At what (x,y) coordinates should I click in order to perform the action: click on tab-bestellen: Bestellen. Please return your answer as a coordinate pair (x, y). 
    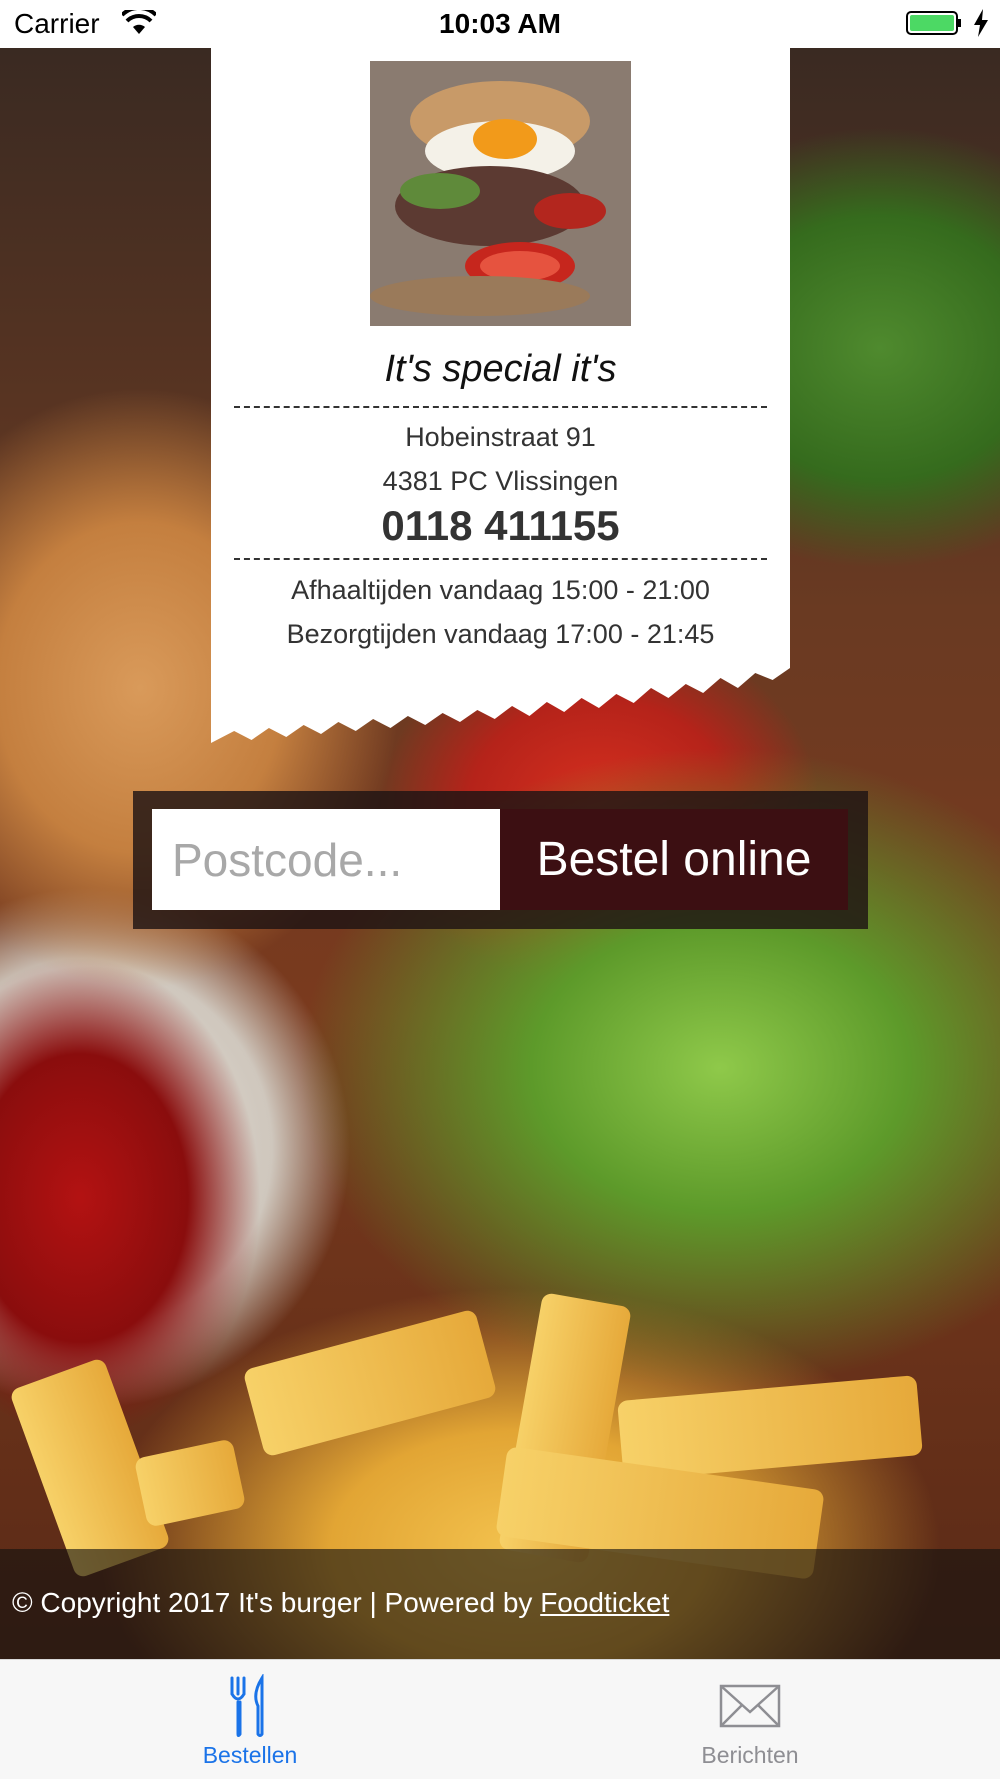
    Looking at the image, I should click on (250, 1719).